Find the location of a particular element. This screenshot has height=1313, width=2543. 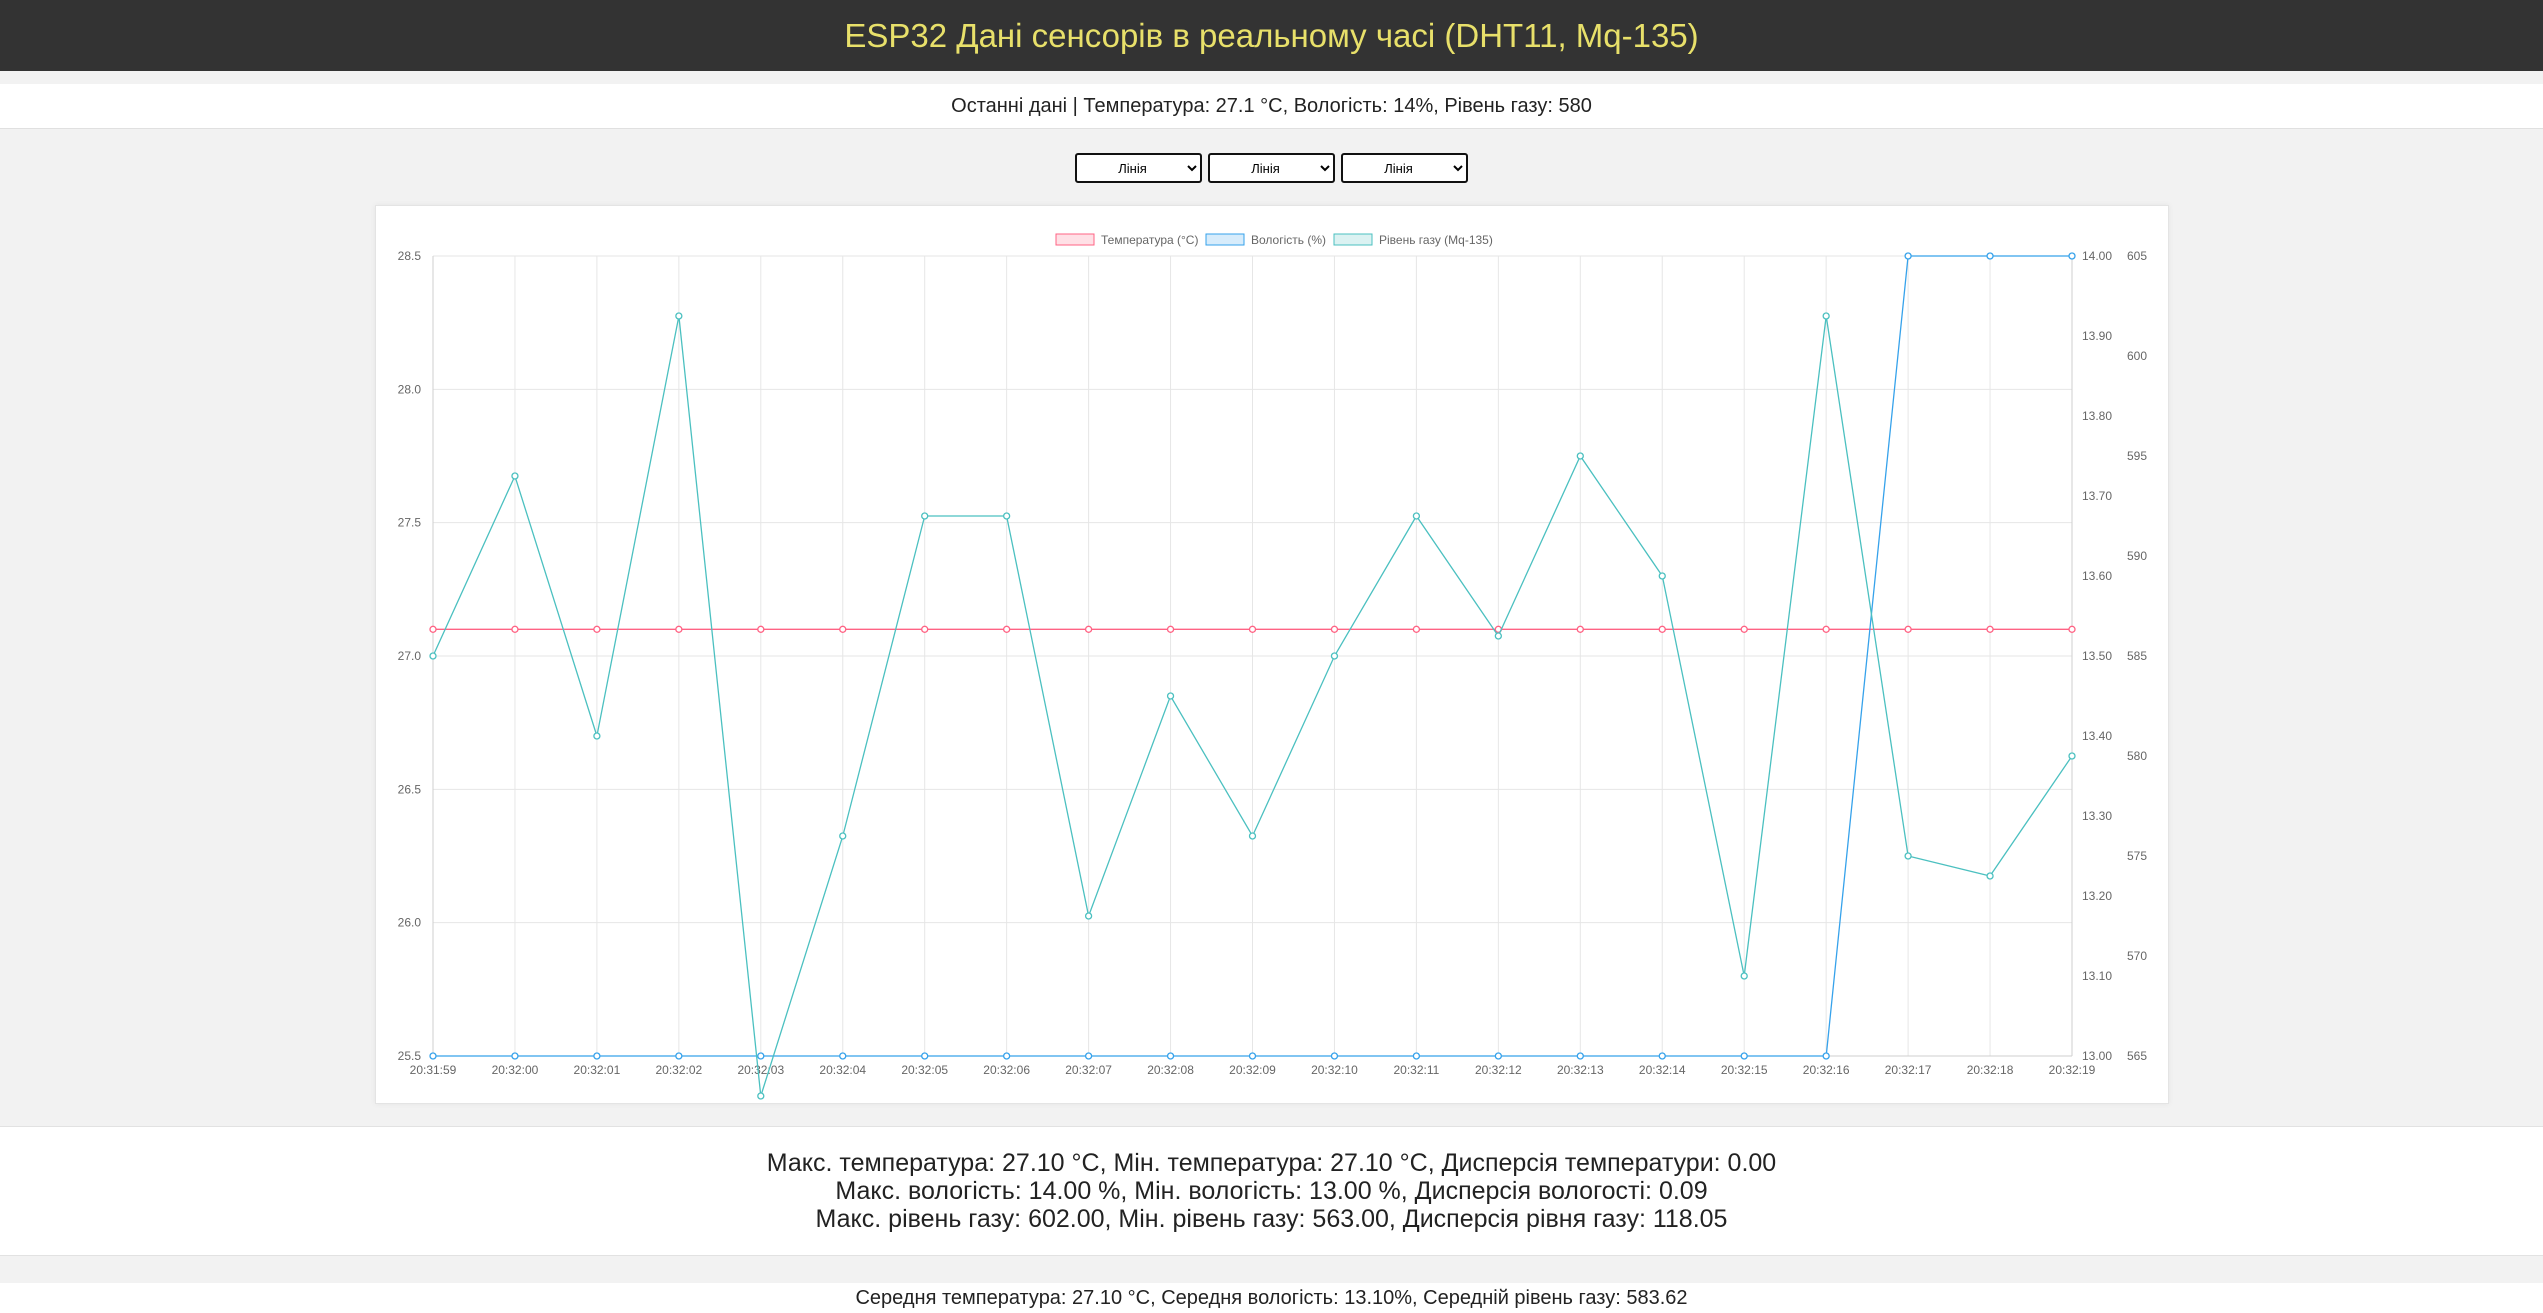

x-tick-label: 20:32:02 is located at coordinates (678, 1070).